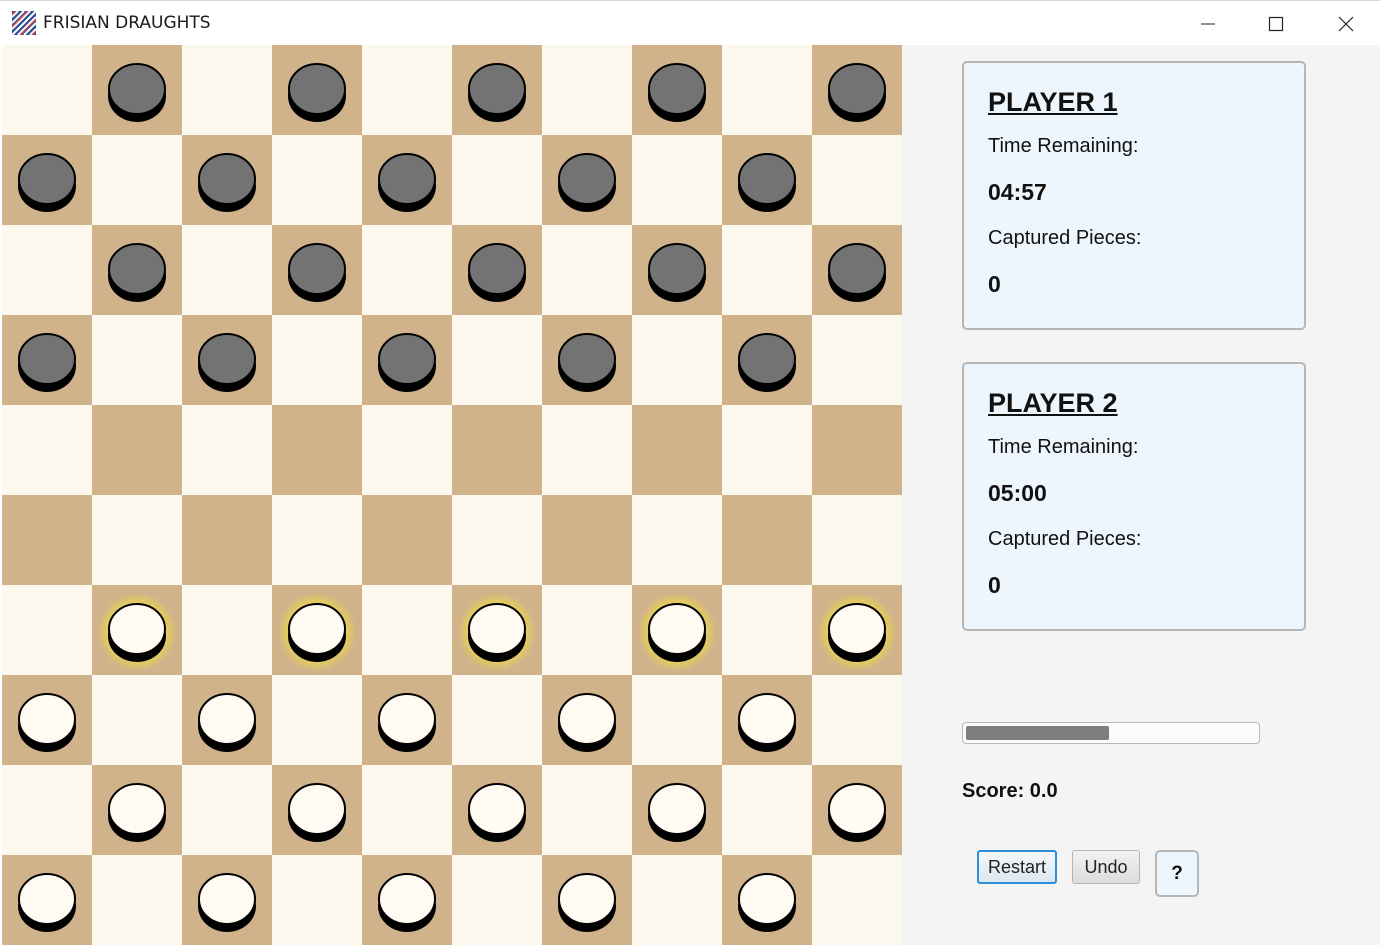  What do you see at coordinates (1106, 867) in the screenshot?
I see `undo-button: Undo` at bounding box center [1106, 867].